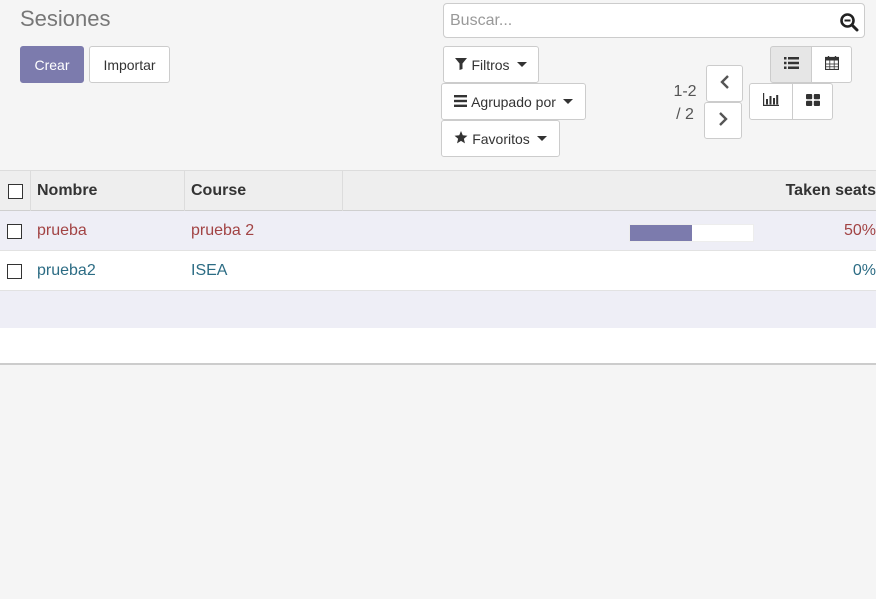 The width and height of the screenshot is (876, 599). Describe the element at coordinates (264, 191) in the screenshot. I see `column-header-course: Course` at that location.